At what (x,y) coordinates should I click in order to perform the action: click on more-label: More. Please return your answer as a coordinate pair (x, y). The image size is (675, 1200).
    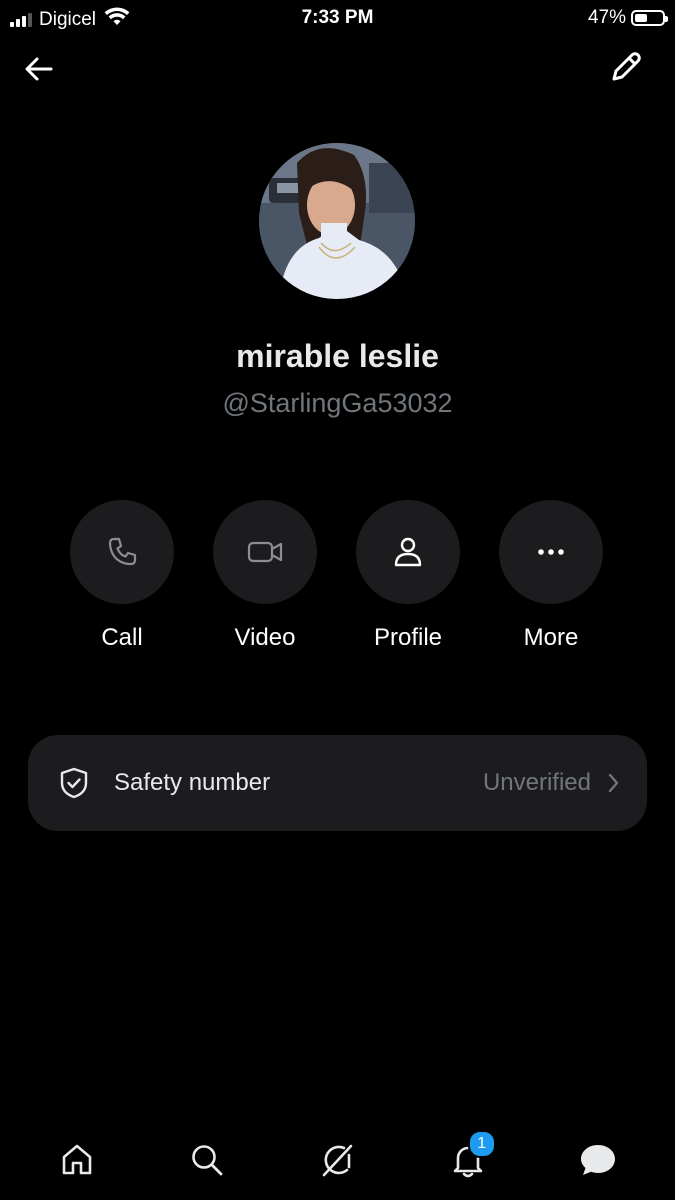
    Looking at the image, I should click on (551, 637).